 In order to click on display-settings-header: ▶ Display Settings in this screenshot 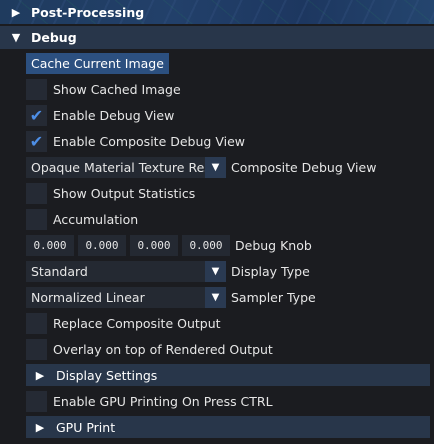, I will do `click(228, 375)`.